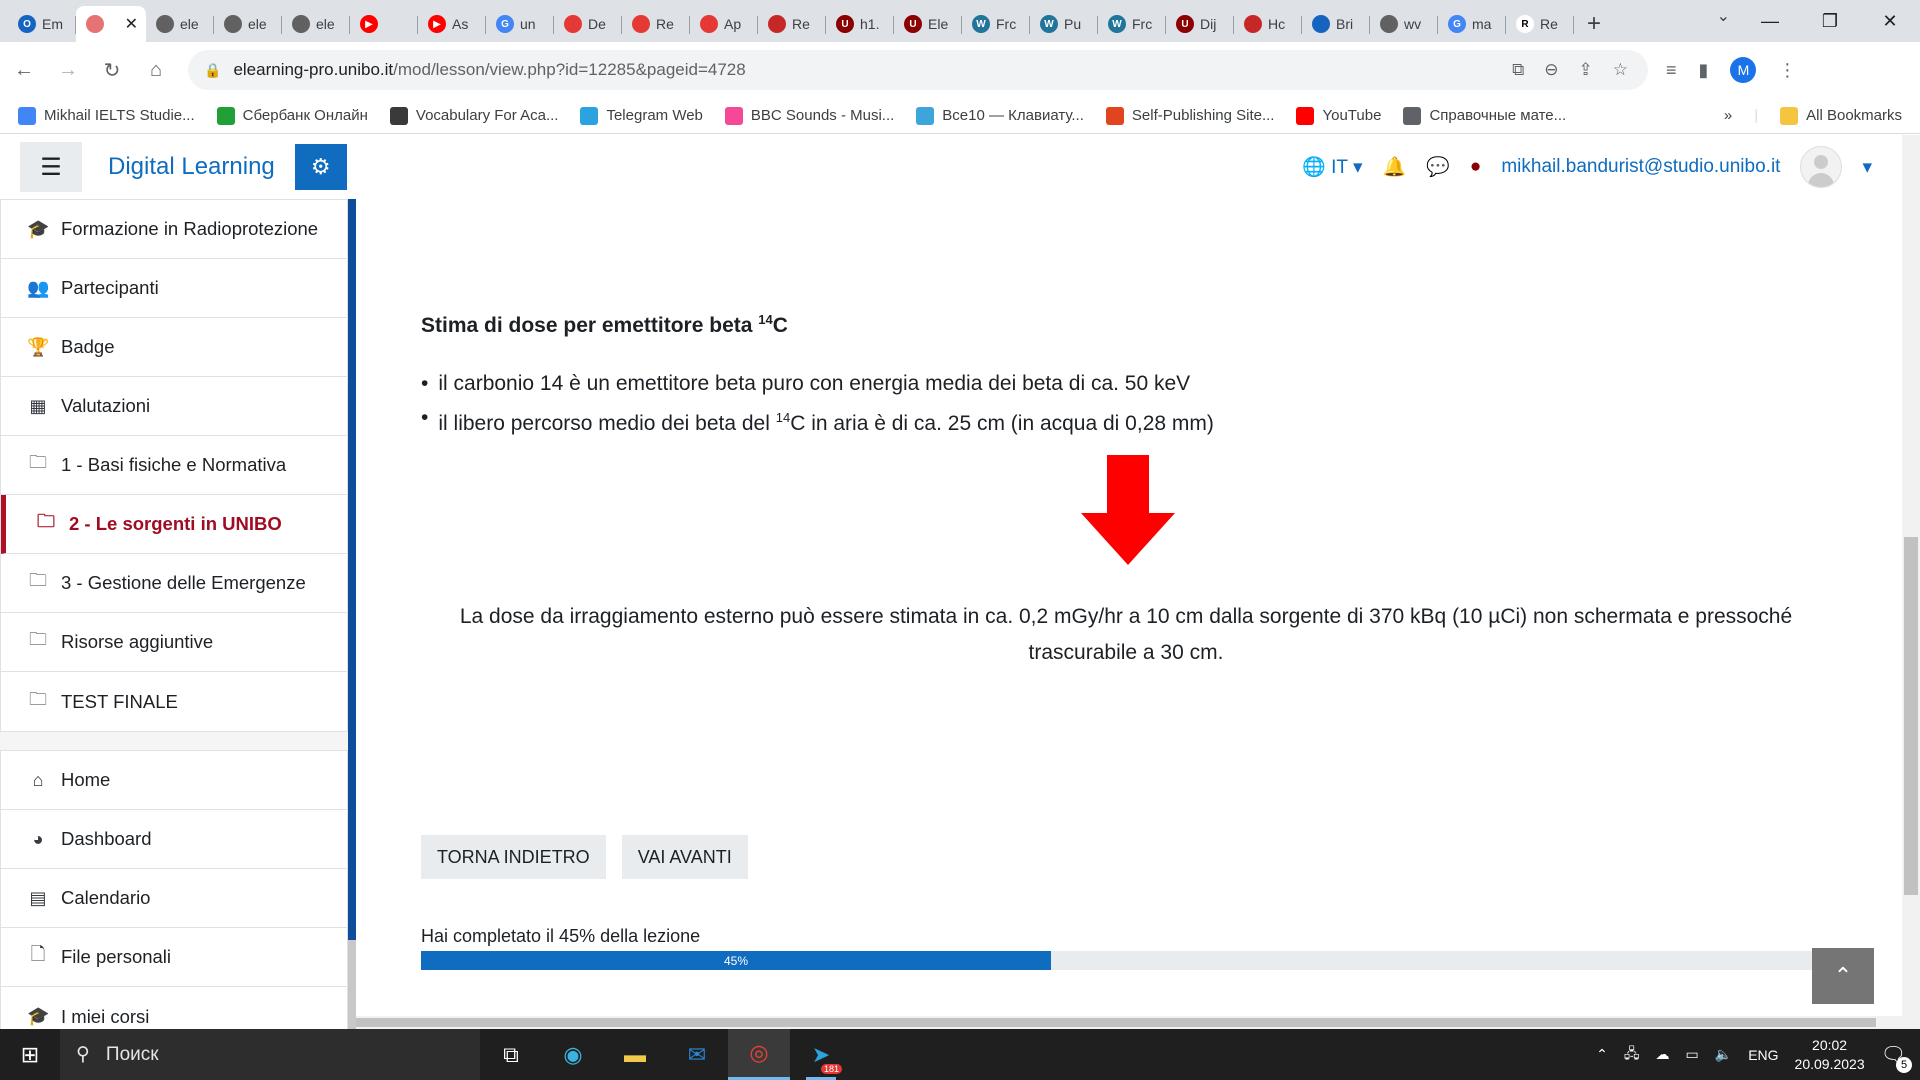  I want to click on forward-arrow-icon: →, so click(68, 70).